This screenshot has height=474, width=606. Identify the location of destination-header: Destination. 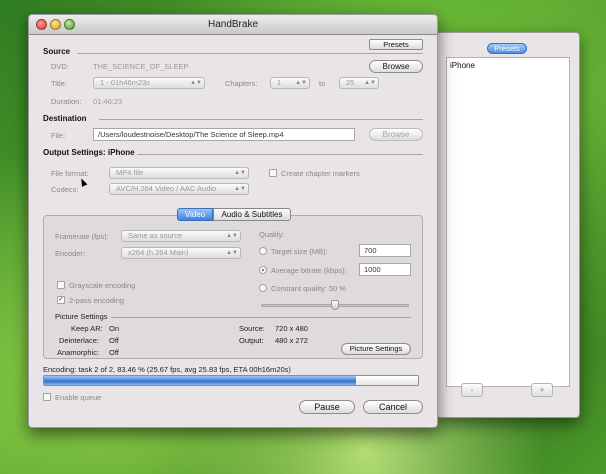
(65, 118).